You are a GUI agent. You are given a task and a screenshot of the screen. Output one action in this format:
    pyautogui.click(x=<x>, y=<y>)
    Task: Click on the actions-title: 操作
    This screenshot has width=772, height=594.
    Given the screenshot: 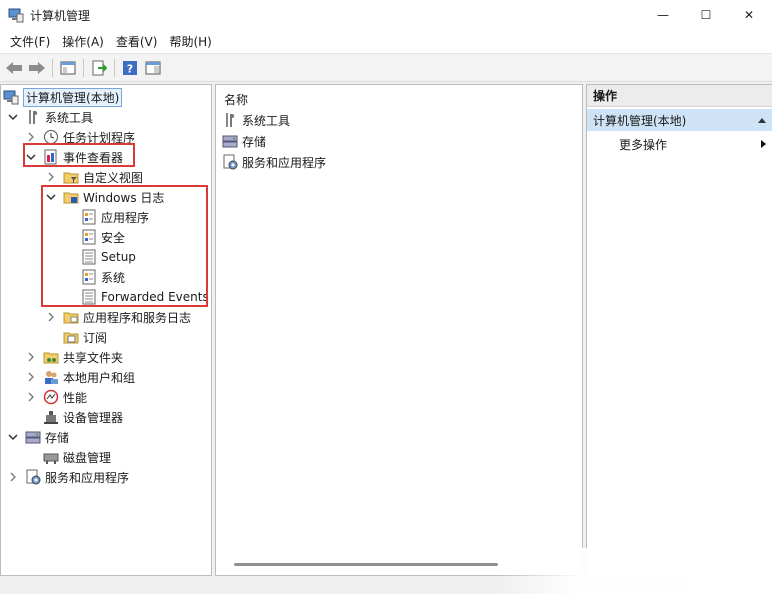 What is the action you would take?
    pyautogui.click(x=605, y=96)
    